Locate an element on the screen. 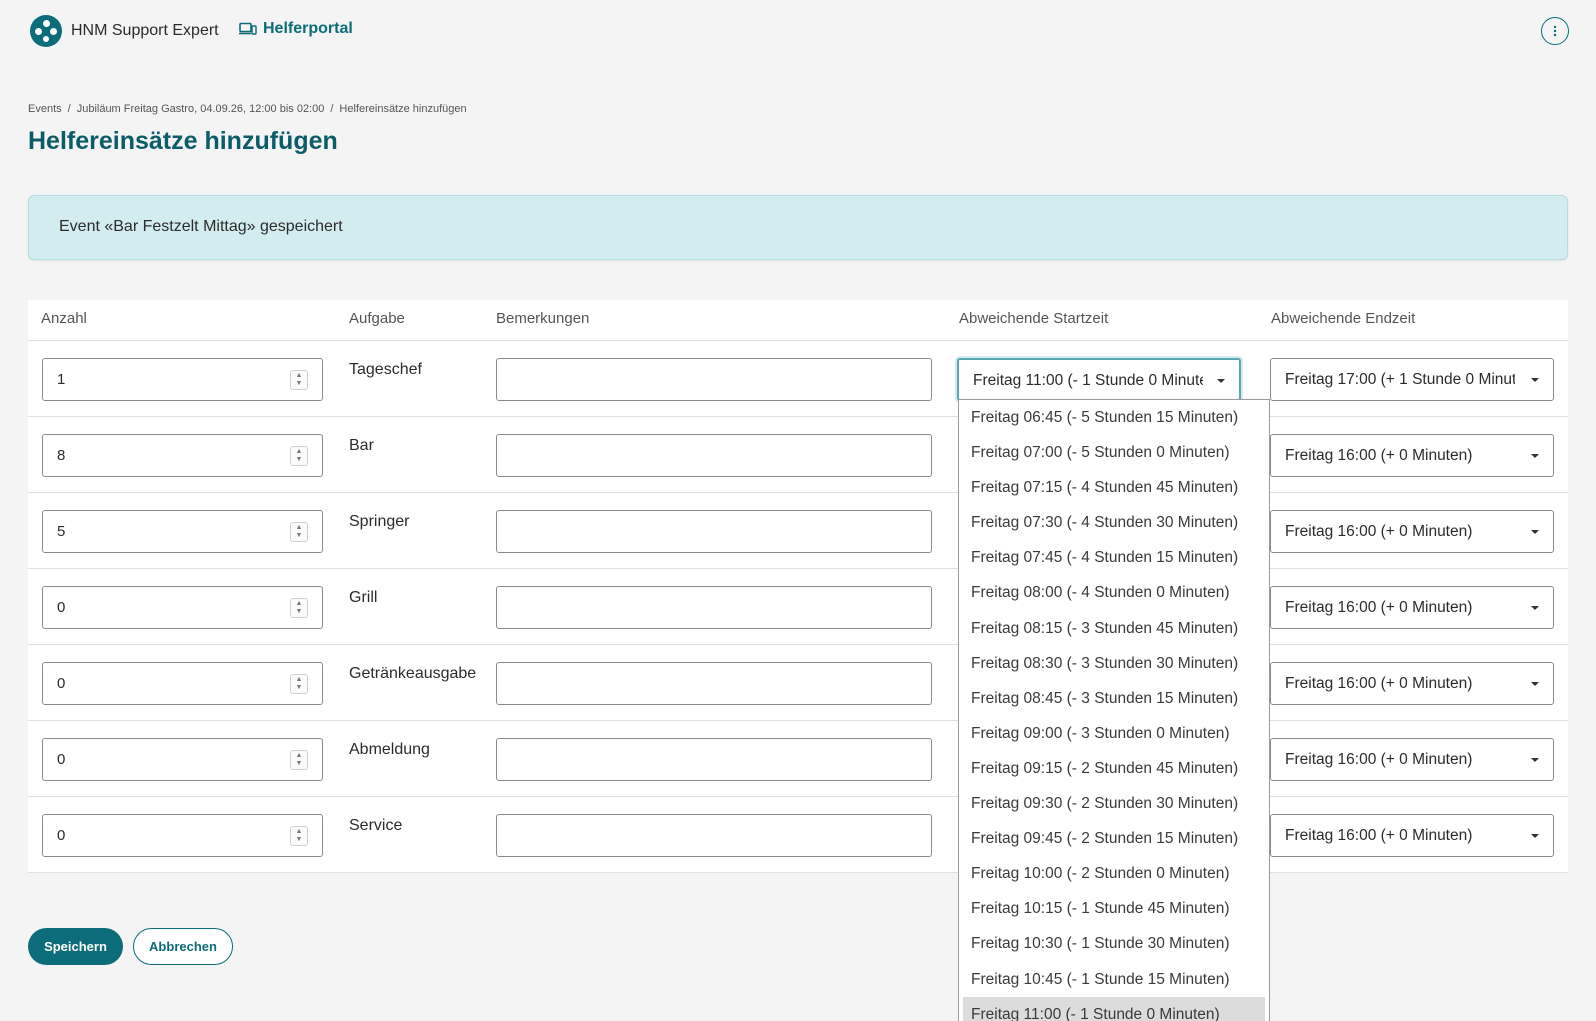 Image resolution: width=1596 pixels, height=1021 pixels. table-row: 0 ▲ ▼ Grill Freitag 16:00 (+ 0 Minuten) is located at coordinates (798, 607).